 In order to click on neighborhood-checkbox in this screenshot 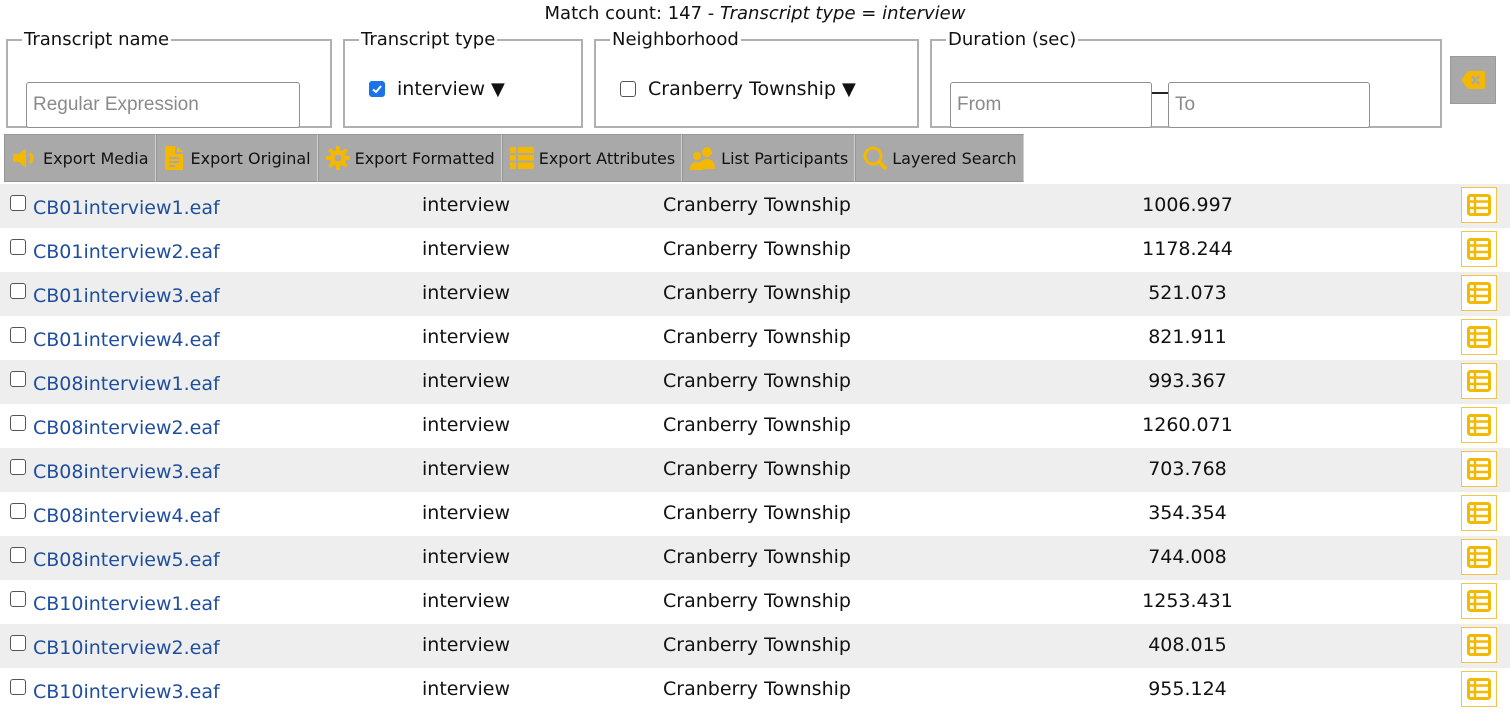, I will do `click(628, 89)`.